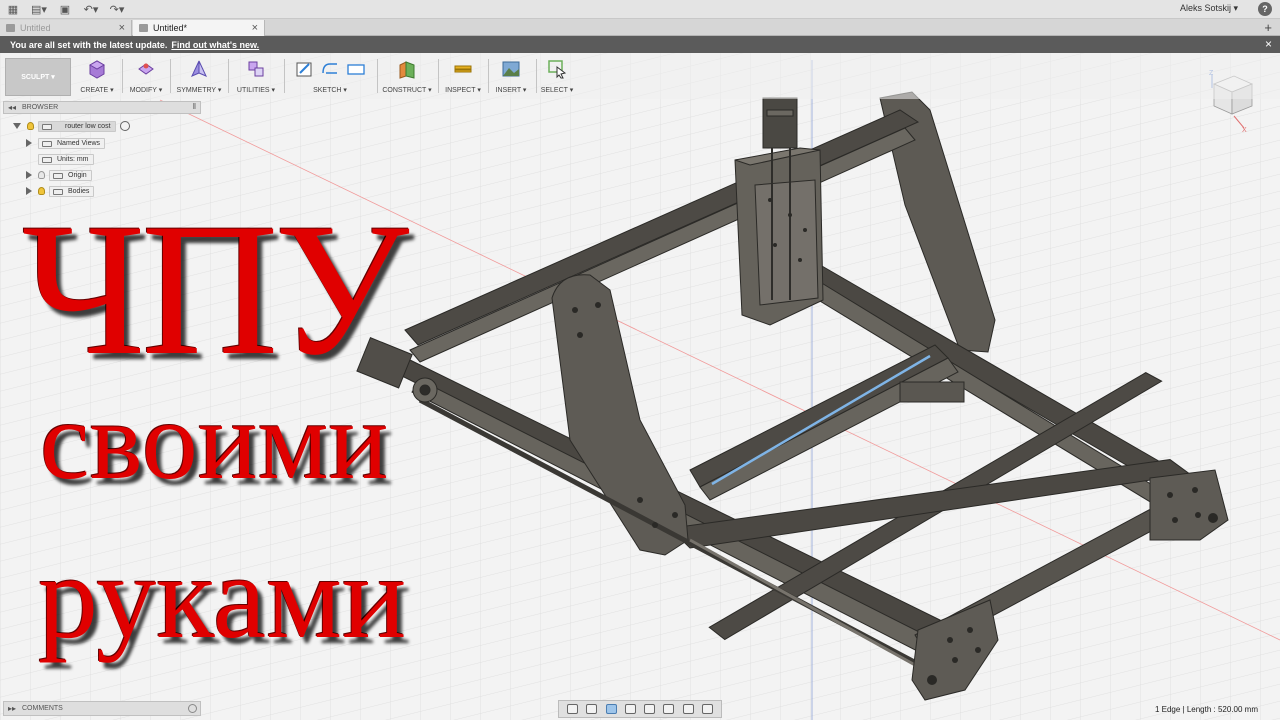 This screenshot has height=720, width=1280. What do you see at coordinates (630, 709) in the screenshot?
I see `zoom-icon` at bounding box center [630, 709].